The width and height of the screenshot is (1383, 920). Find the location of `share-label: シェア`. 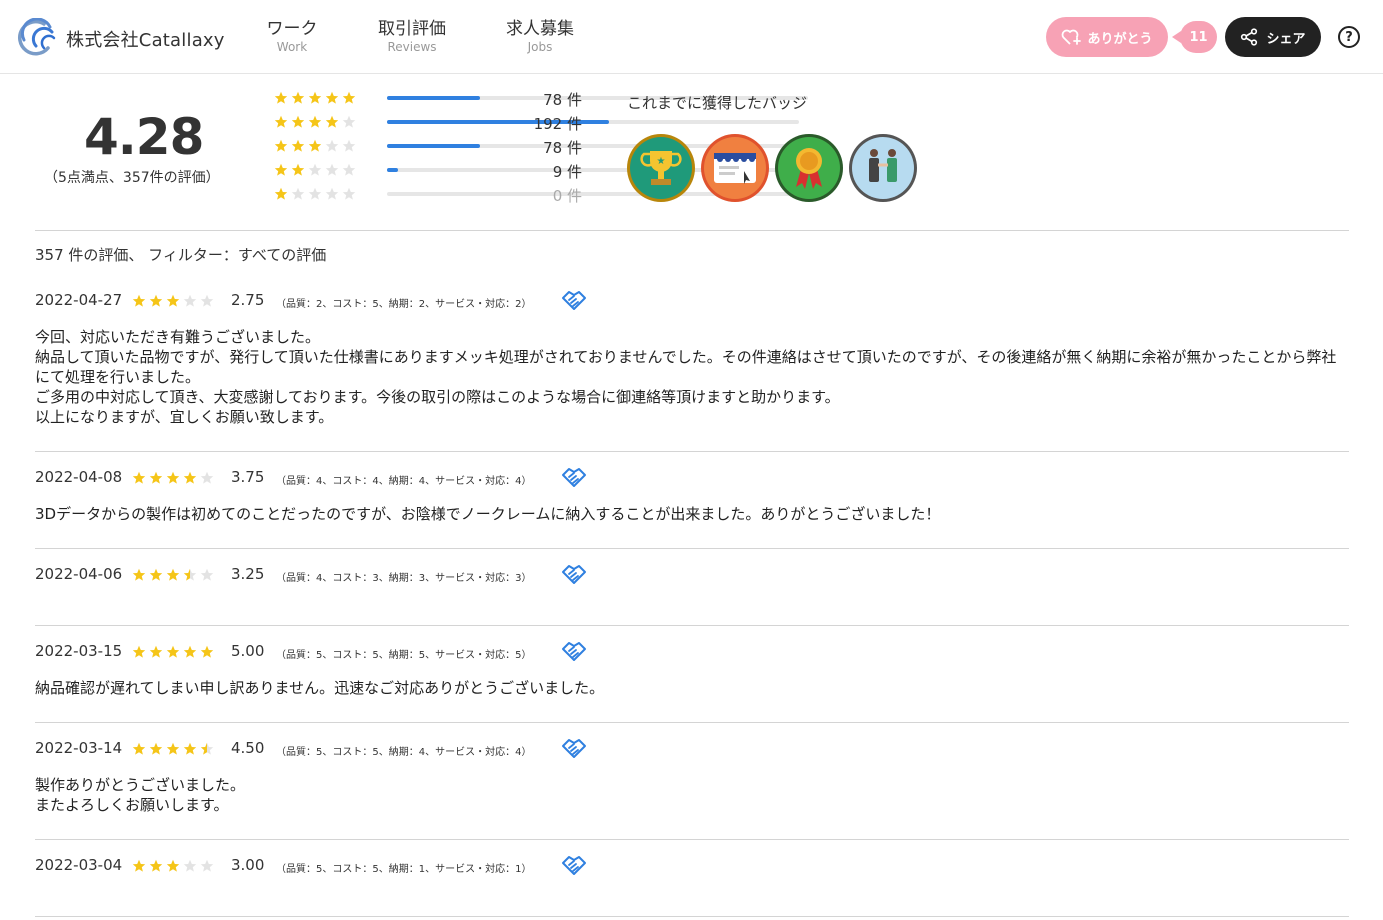

share-label: シェア is located at coordinates (1286, 39).